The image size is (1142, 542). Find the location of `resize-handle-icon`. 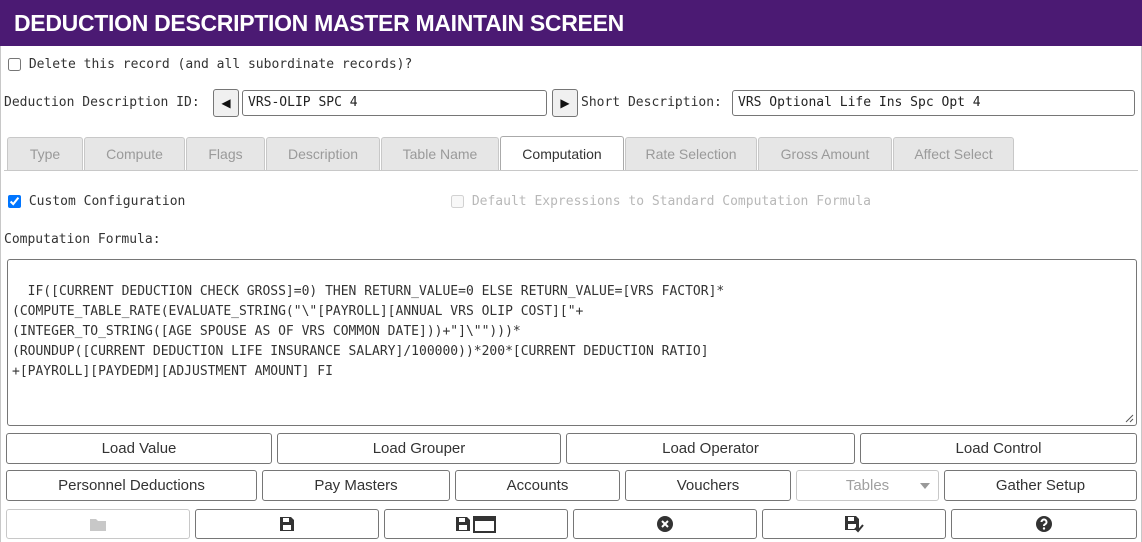

resize-handle-icon is located at coordinates (1129, 418).